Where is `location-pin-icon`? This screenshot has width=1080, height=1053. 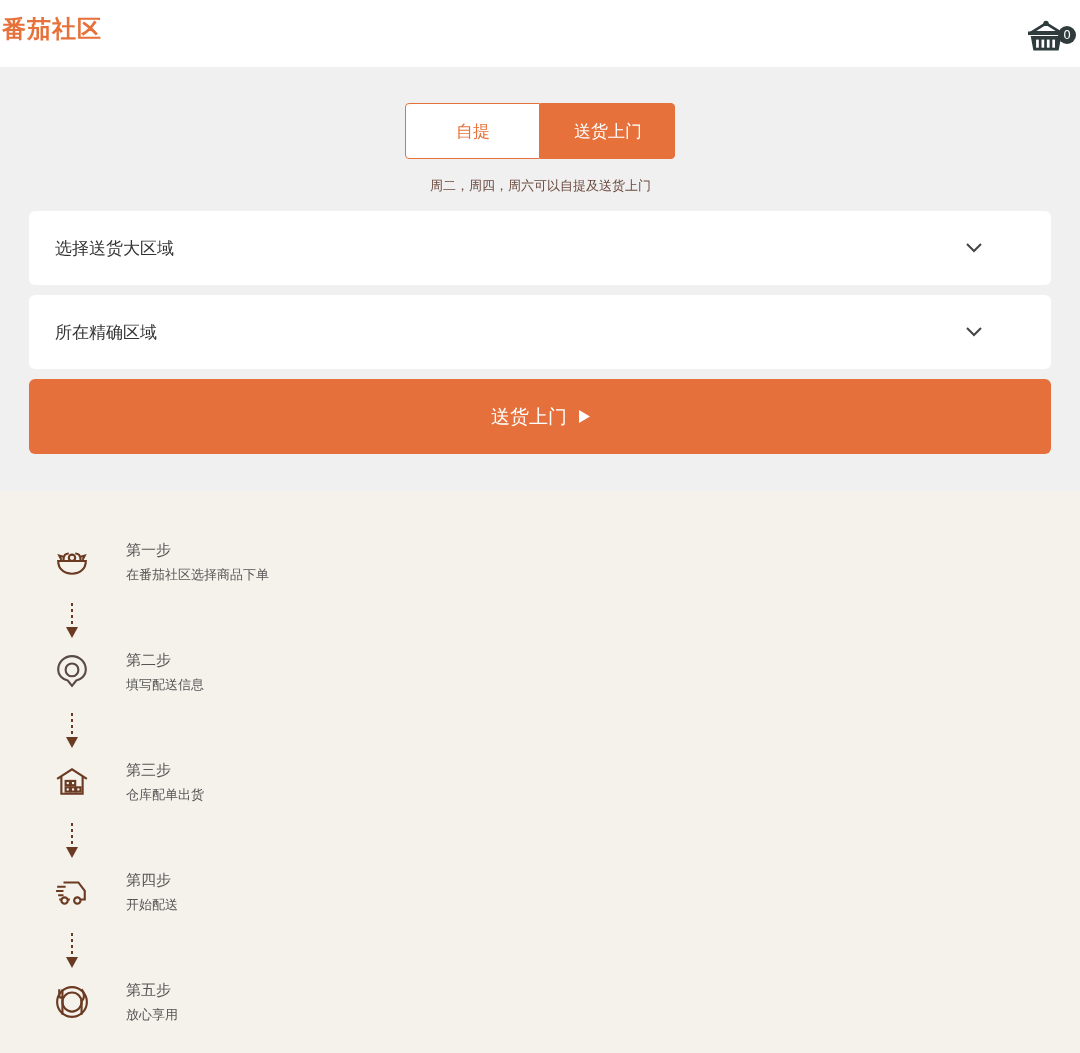
location-pin-icon is located at coordinates (72, 672).